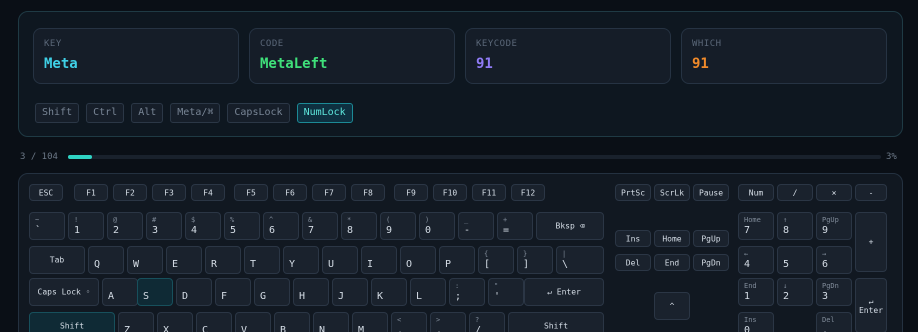 The width and height of the screenshot is (918, 332). What do you see at coordinates (359, 226) in the screenshot?
I see `key-d8: * 8` at bounding box center [359, 226].